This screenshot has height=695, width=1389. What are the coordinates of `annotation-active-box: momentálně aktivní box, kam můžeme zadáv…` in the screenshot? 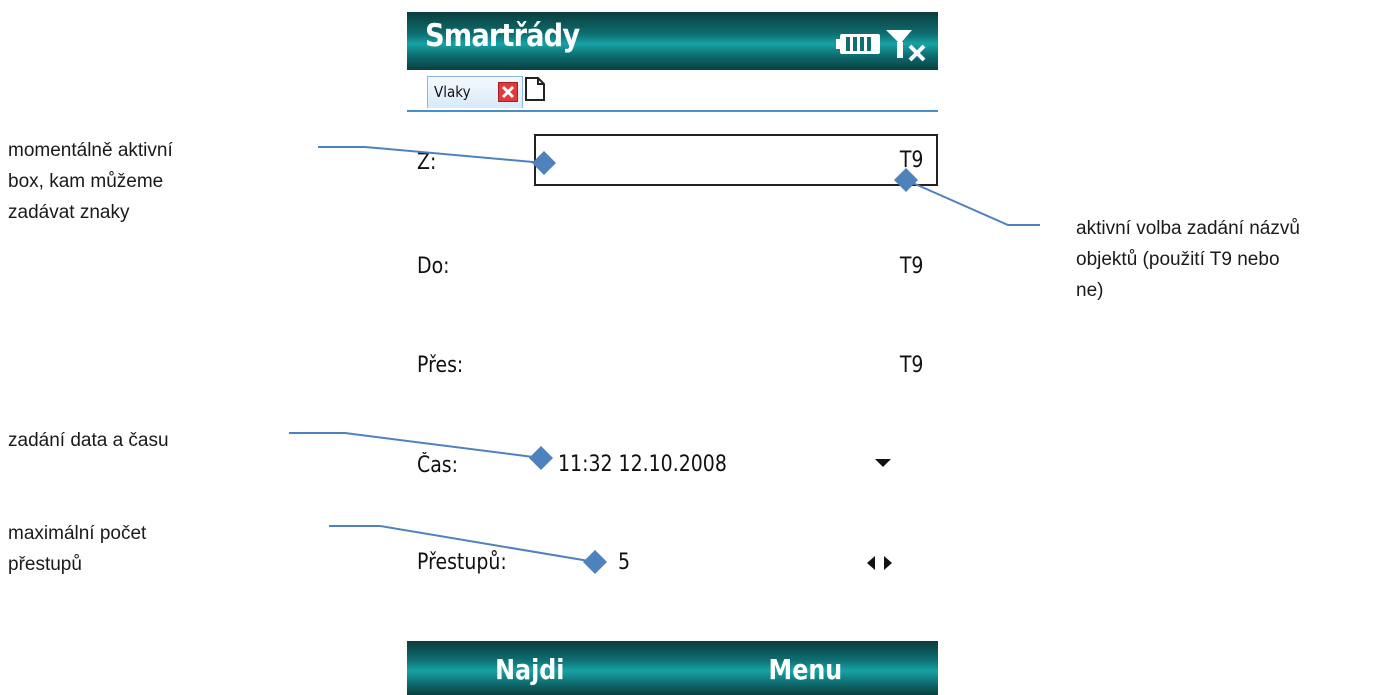 It's located at (90, 181).